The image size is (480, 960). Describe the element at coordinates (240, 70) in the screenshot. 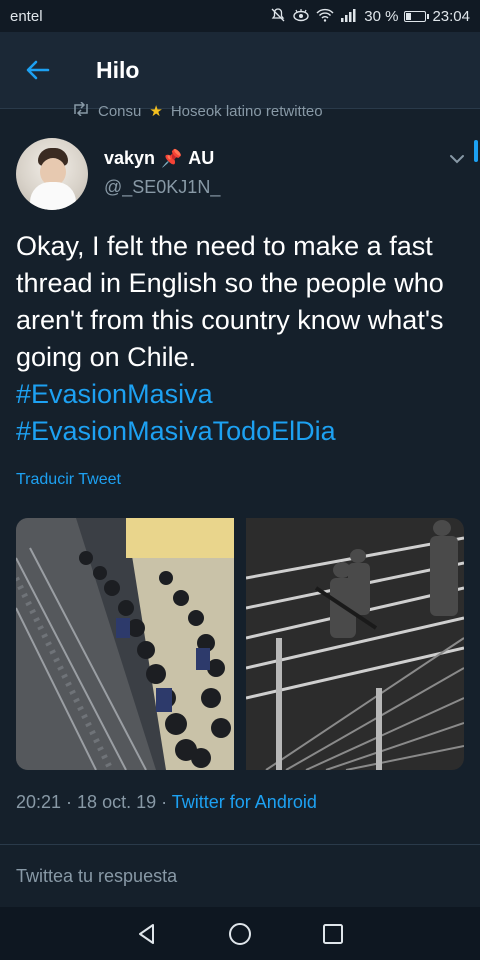

I see `app-bar: Hilo` at that location.